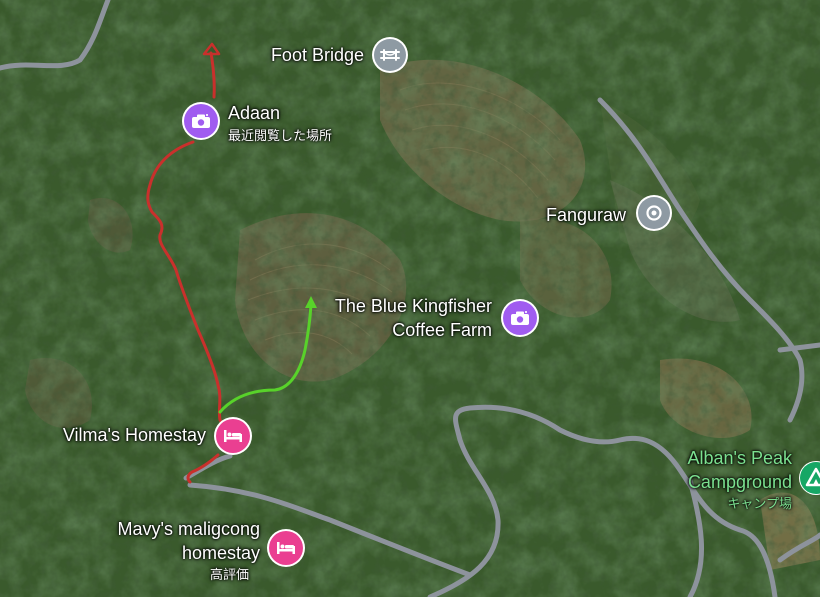  I want to click on bridge-icon, so click(390, 55).